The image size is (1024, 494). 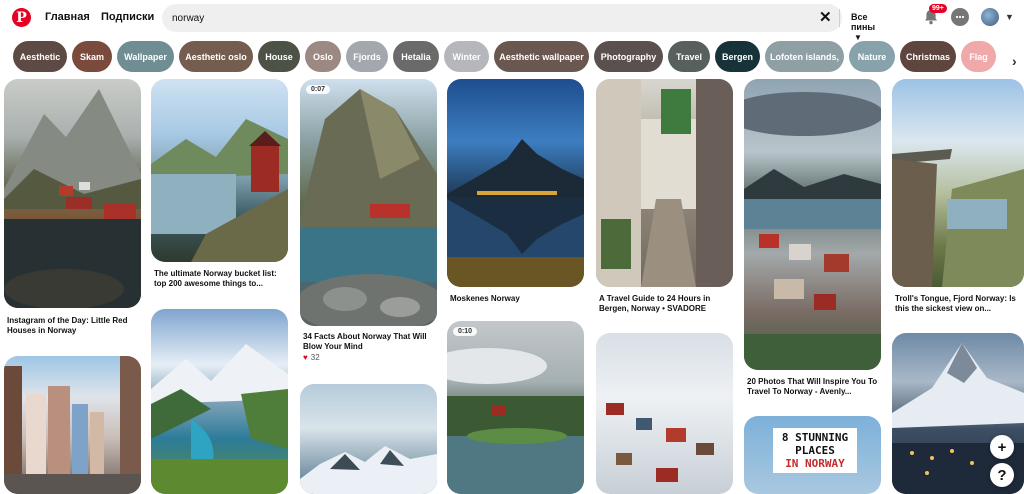 I want to click on chip-fjords: Fjords, so click(x=367, y=56).